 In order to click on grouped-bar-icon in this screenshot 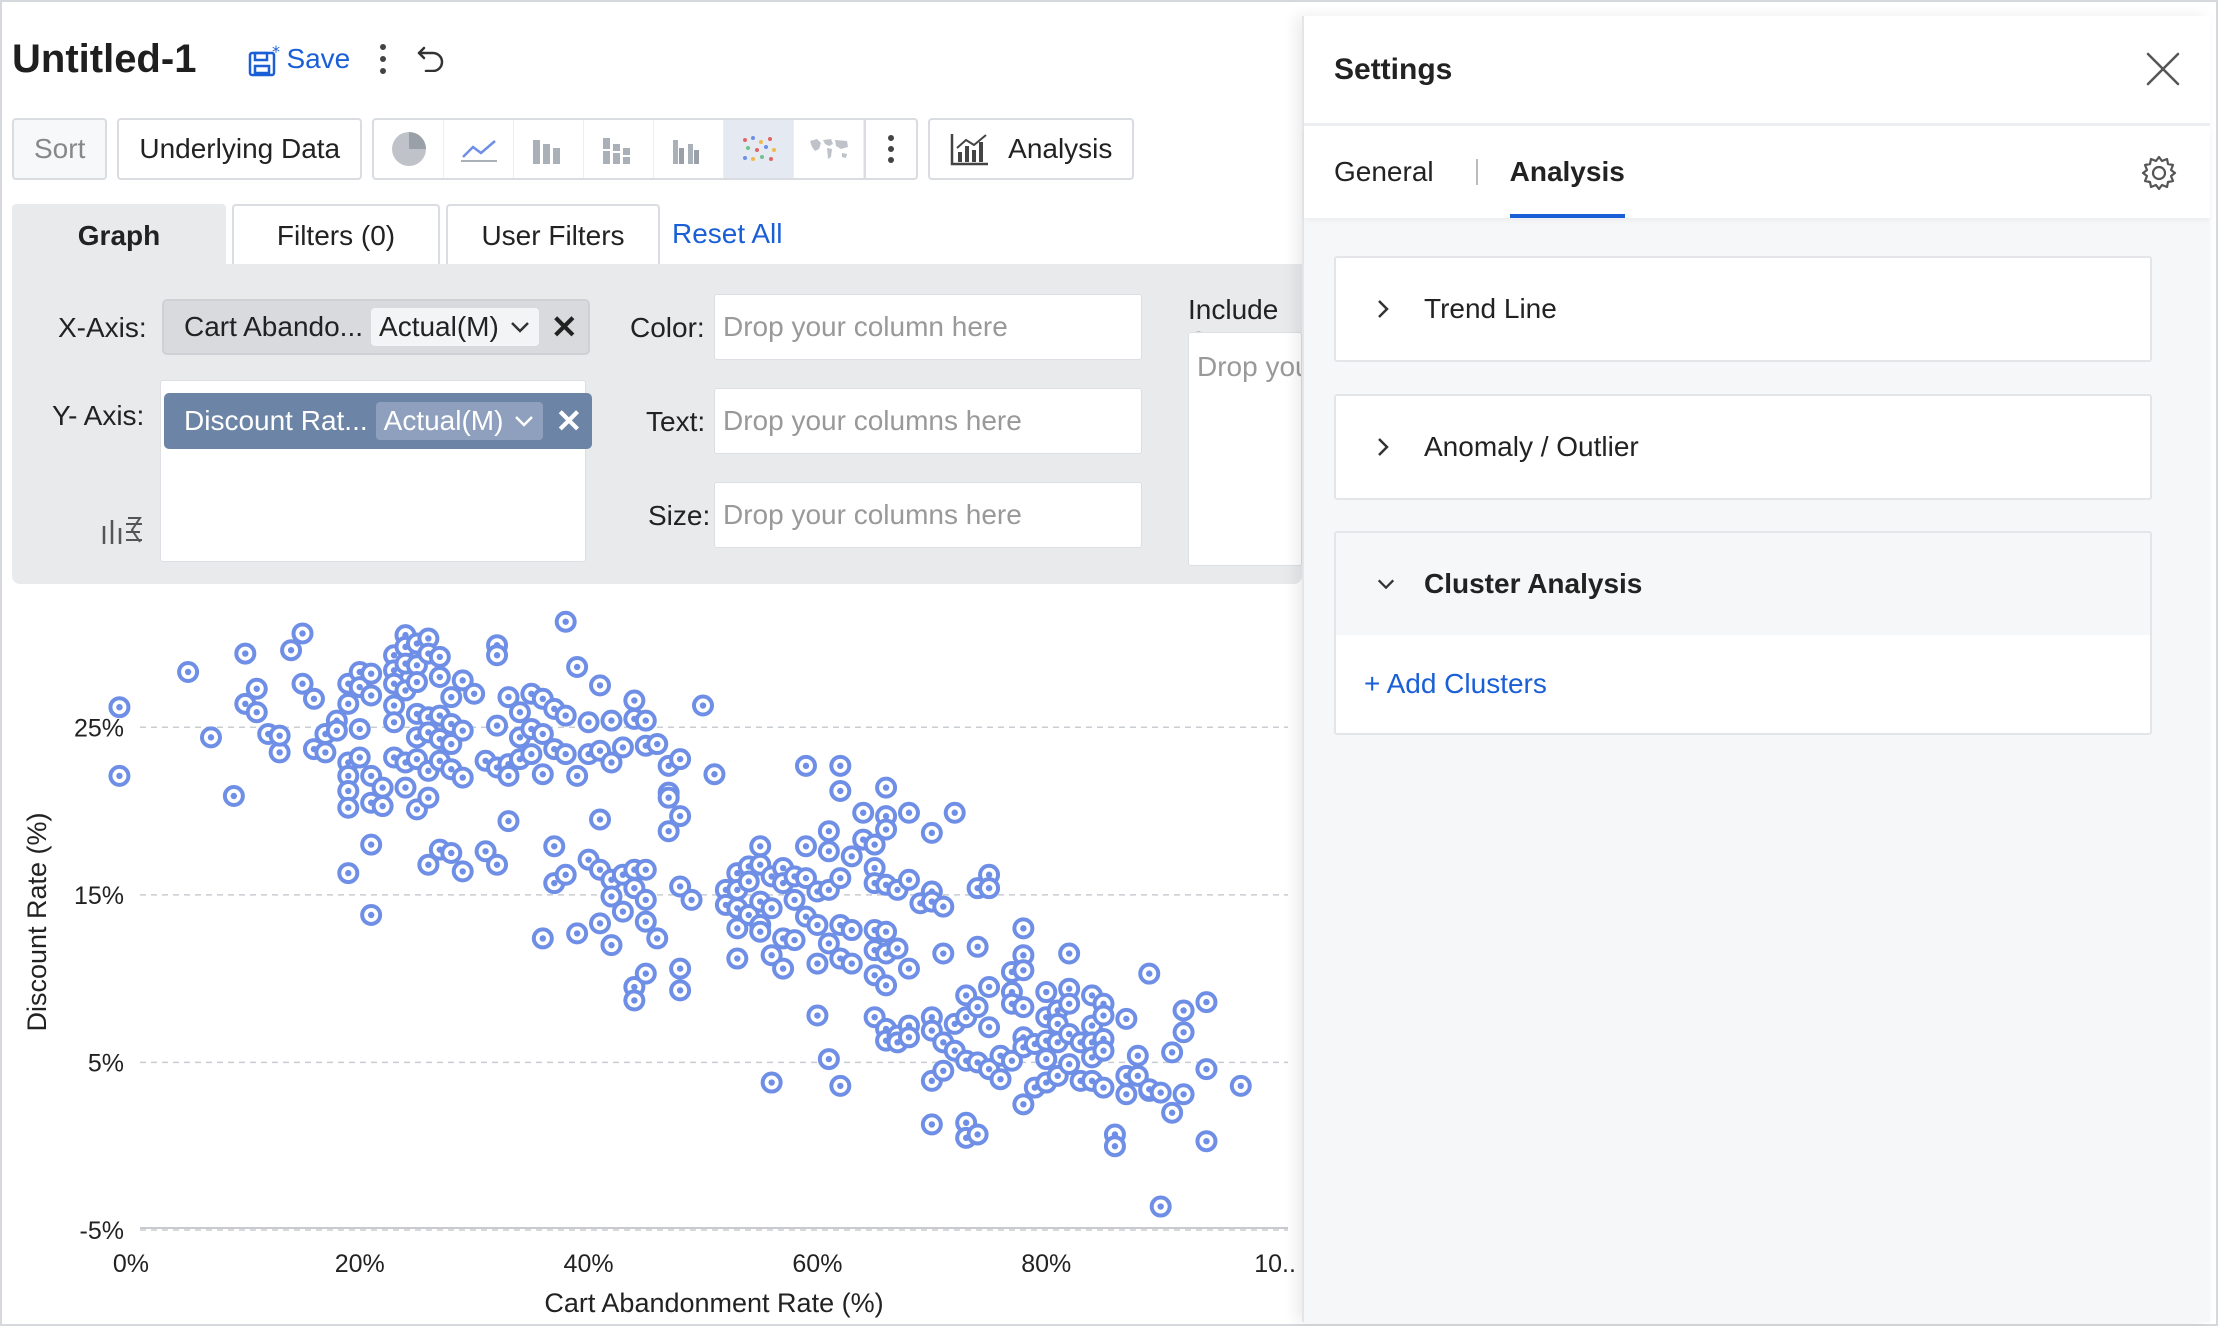, I will do `click(689, 149)`.